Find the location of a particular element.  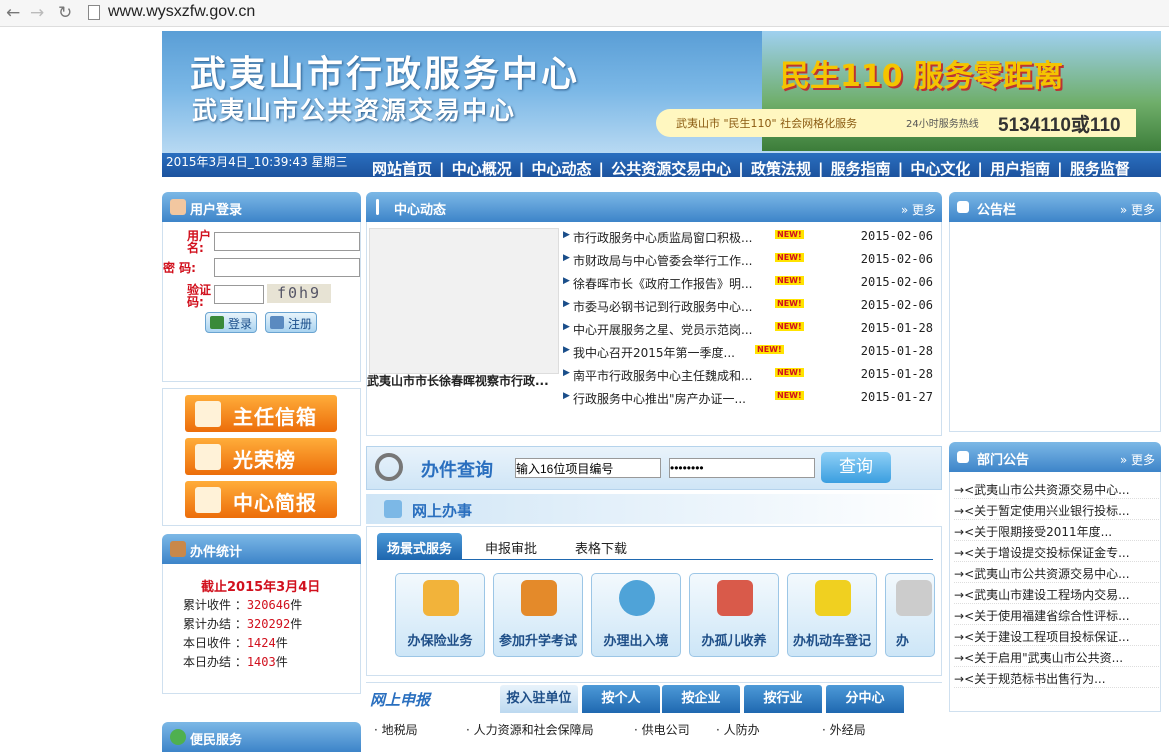

service-tile-insurance: 办保险业务 is located at coordinates (440, 615).